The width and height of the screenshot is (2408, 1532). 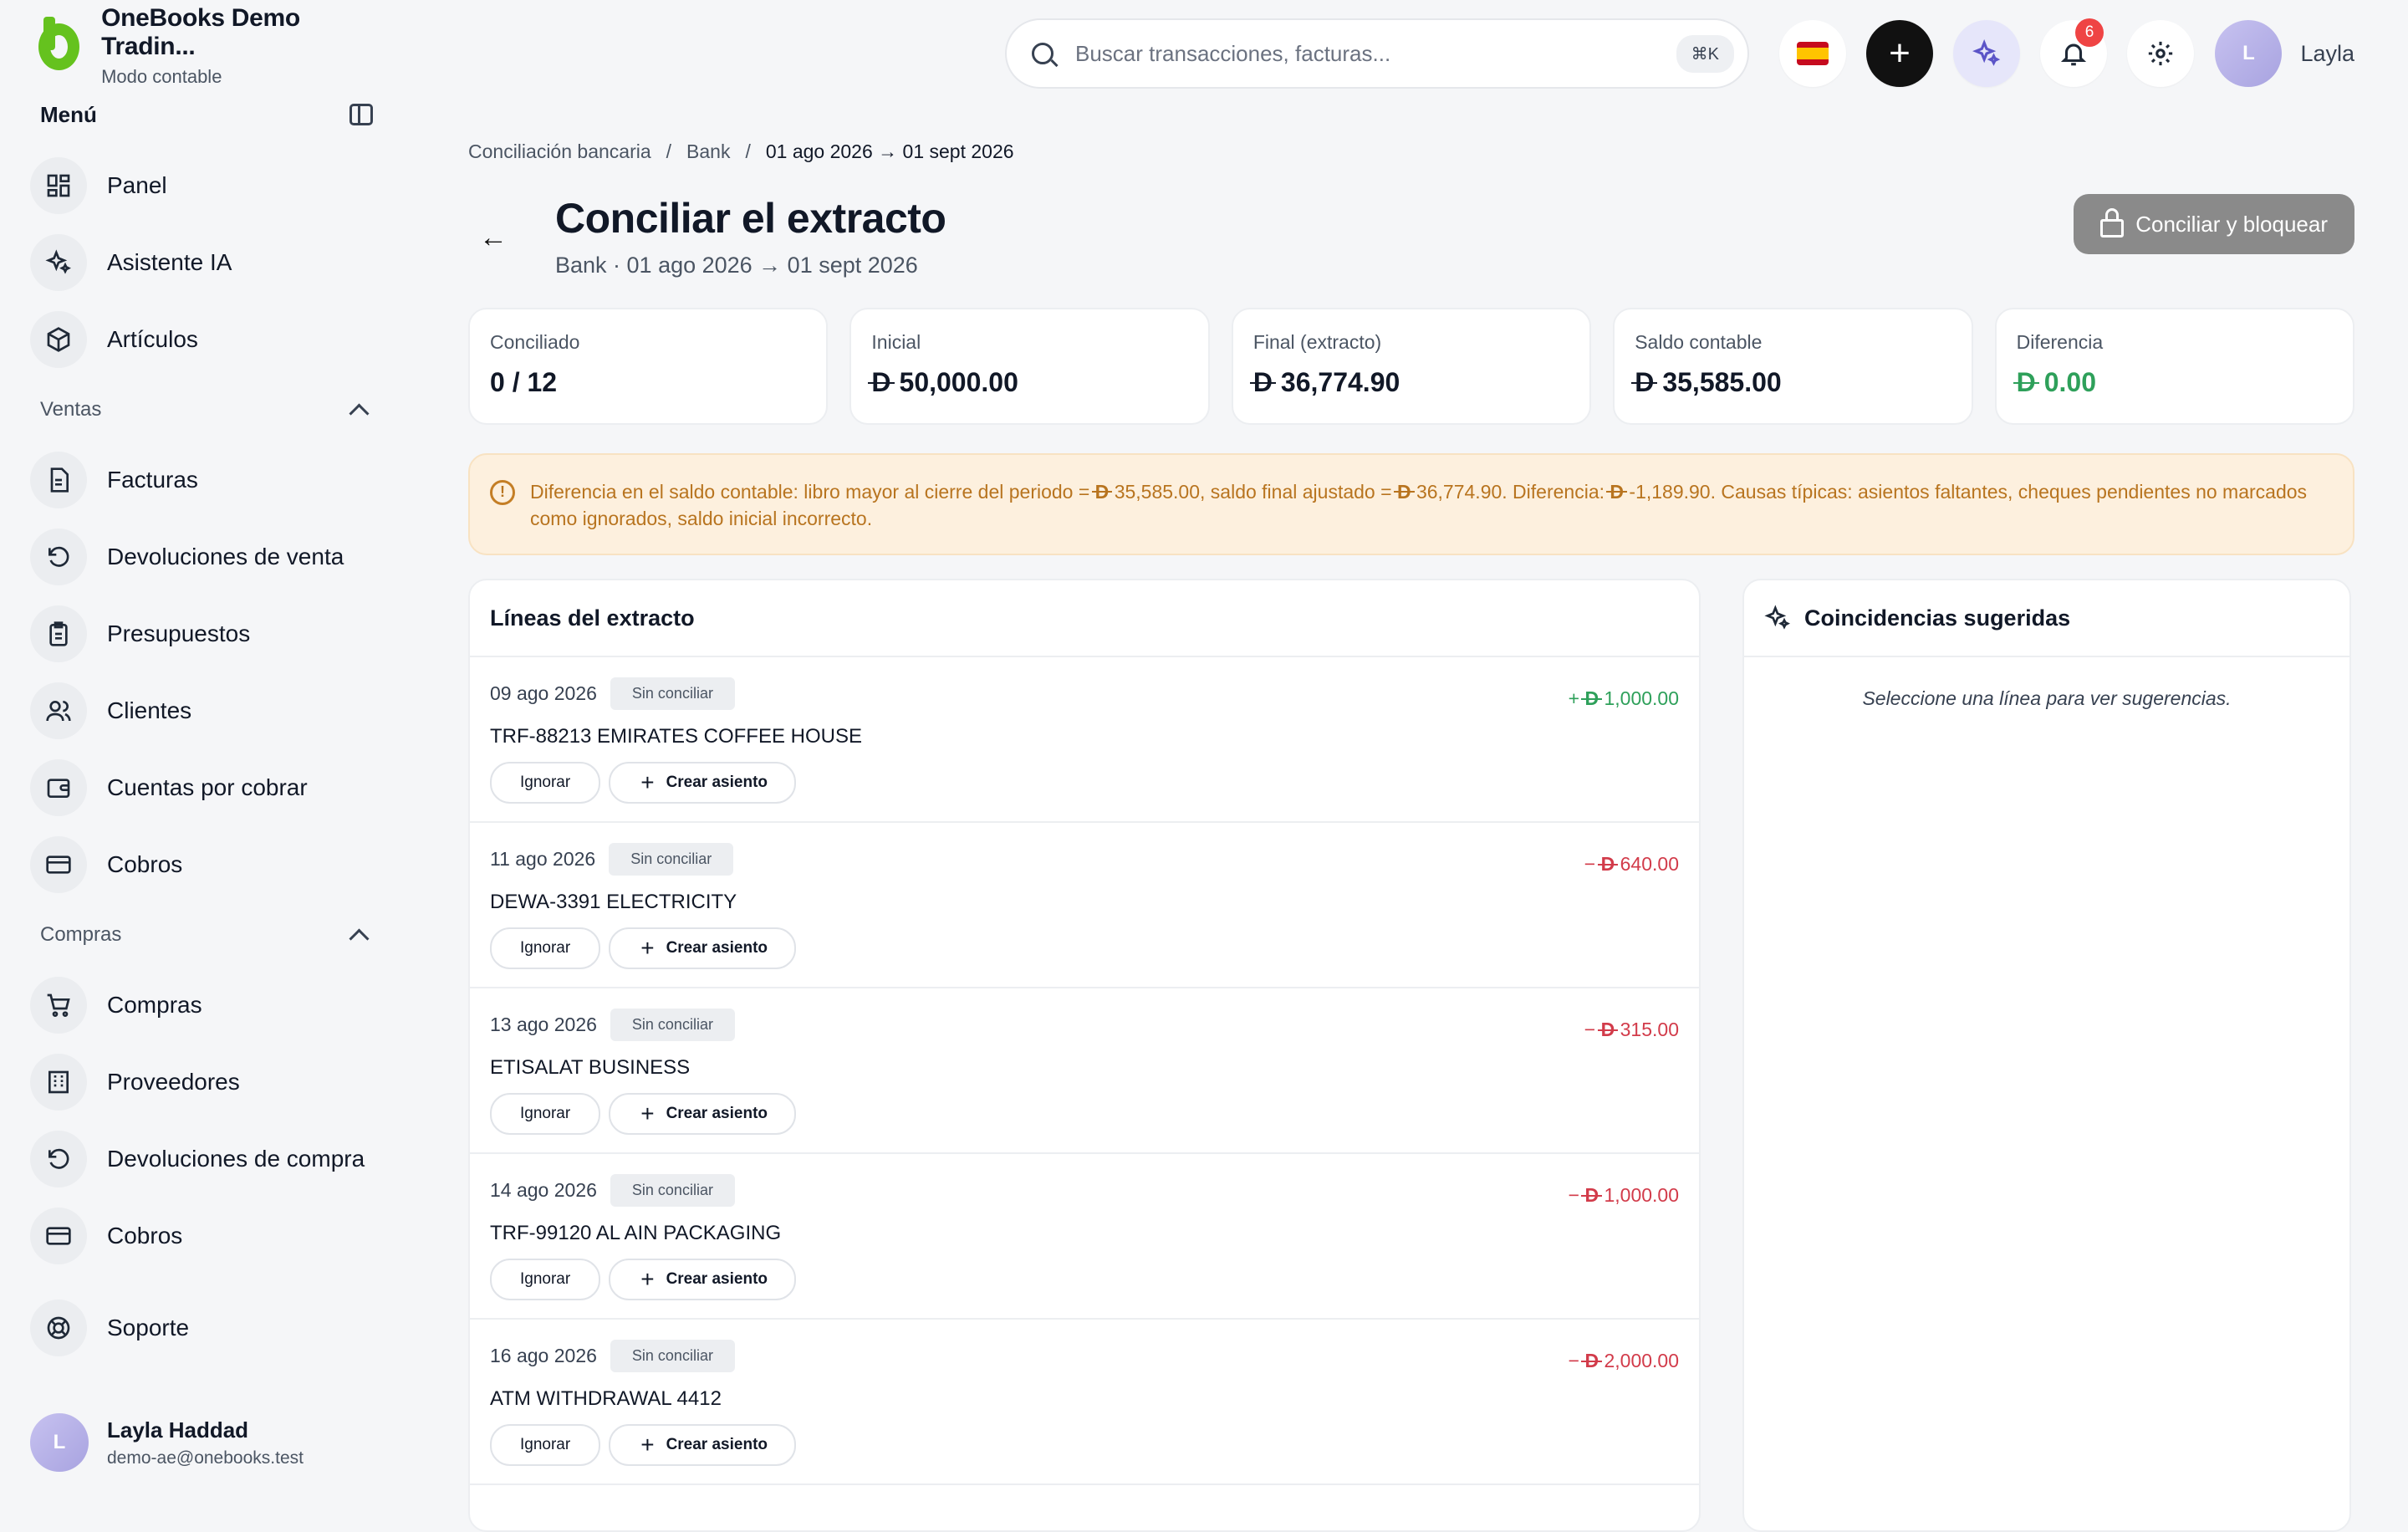 What do you see at coordinates (201, 864) in the screenshot?
I see `sidebar-item-sales-payments: Cobros` at bounding box center [201, 864].